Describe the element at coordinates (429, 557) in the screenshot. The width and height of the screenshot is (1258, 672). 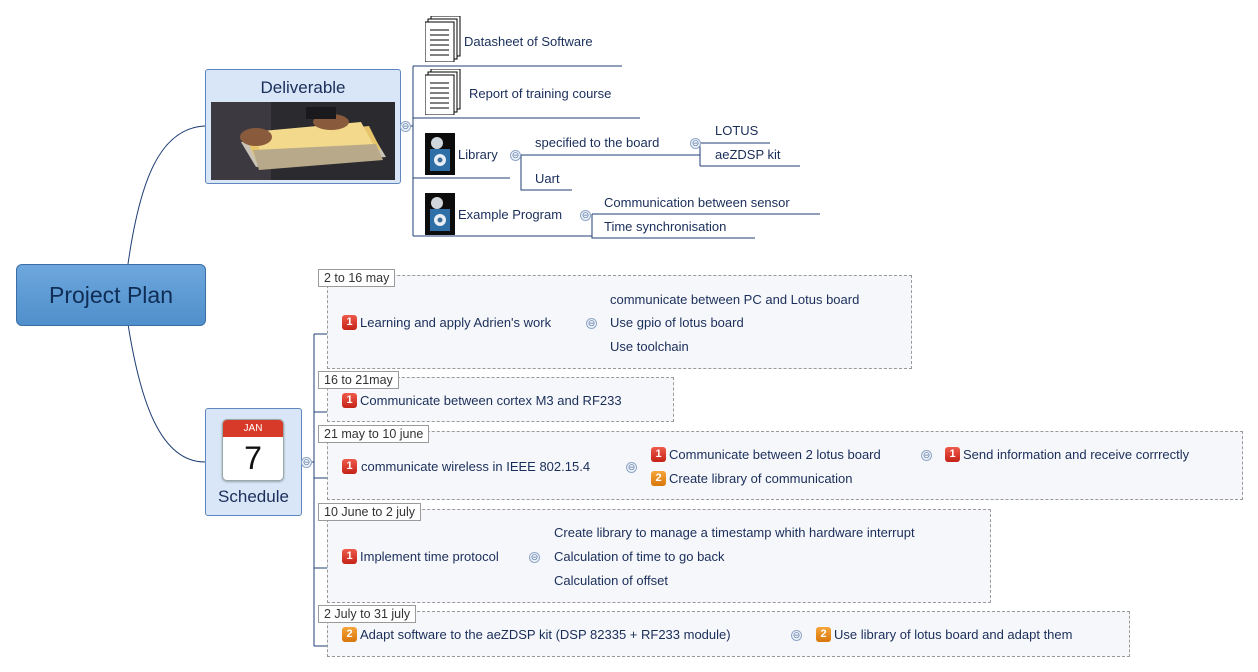
I see `task-label: Implement time protocol` at that location.